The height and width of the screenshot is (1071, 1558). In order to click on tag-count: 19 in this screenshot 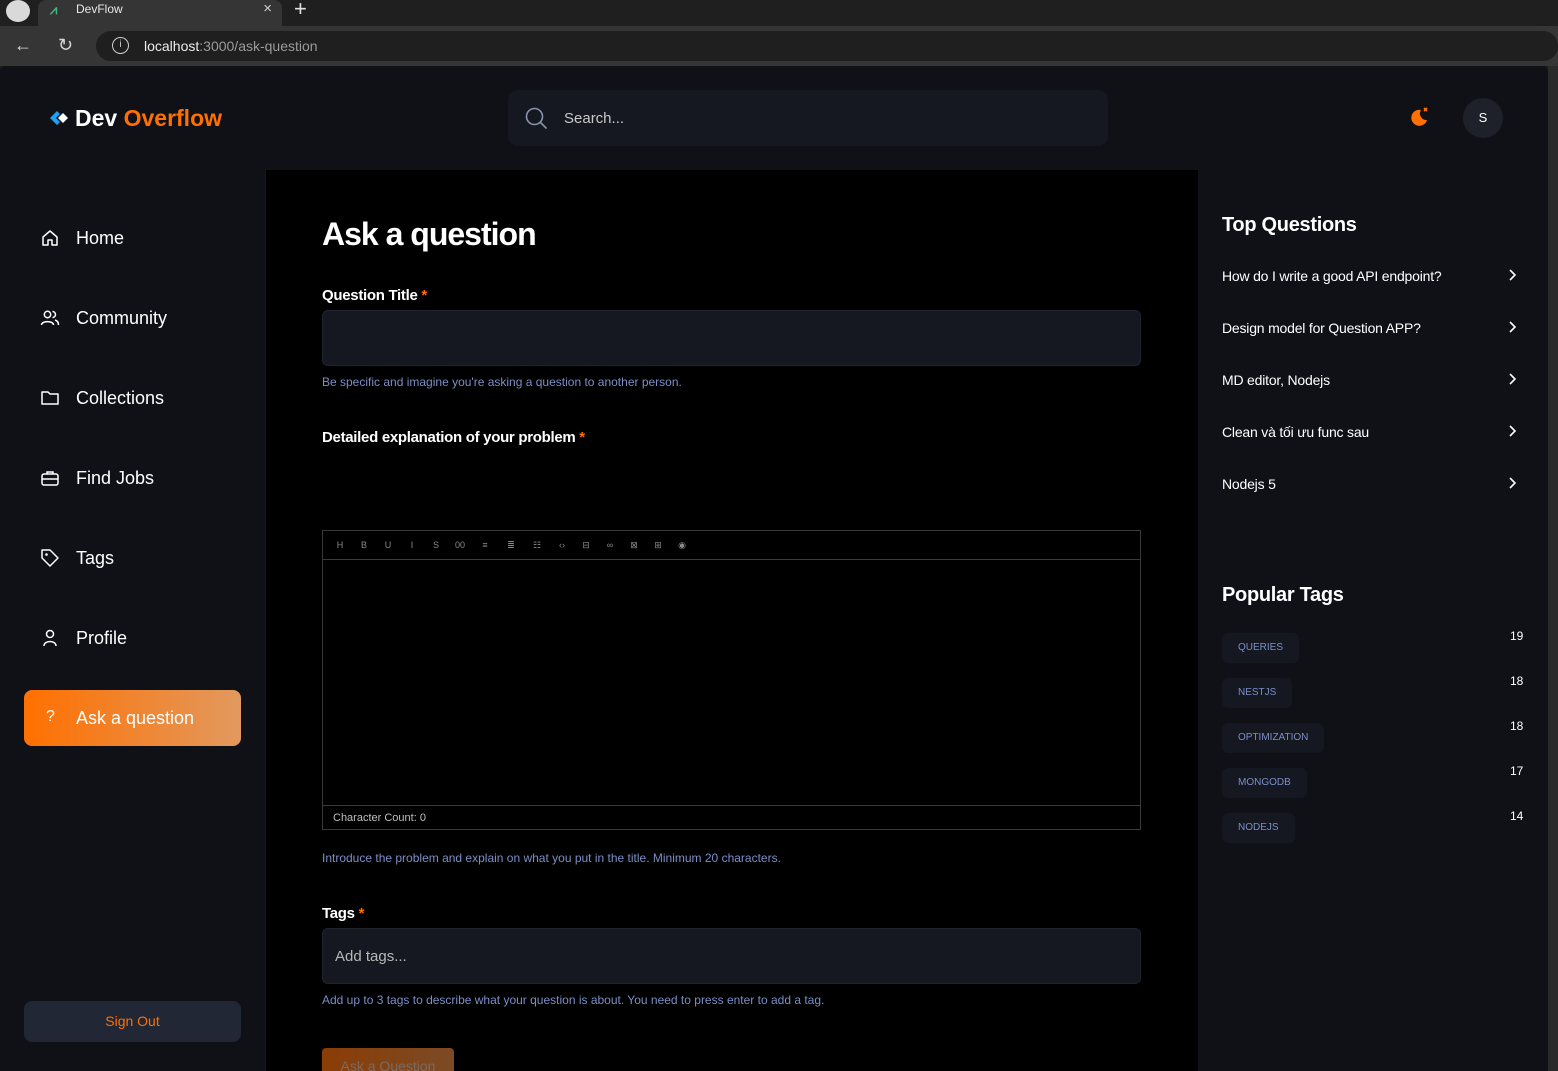, I will do `click(1517, 636)`.